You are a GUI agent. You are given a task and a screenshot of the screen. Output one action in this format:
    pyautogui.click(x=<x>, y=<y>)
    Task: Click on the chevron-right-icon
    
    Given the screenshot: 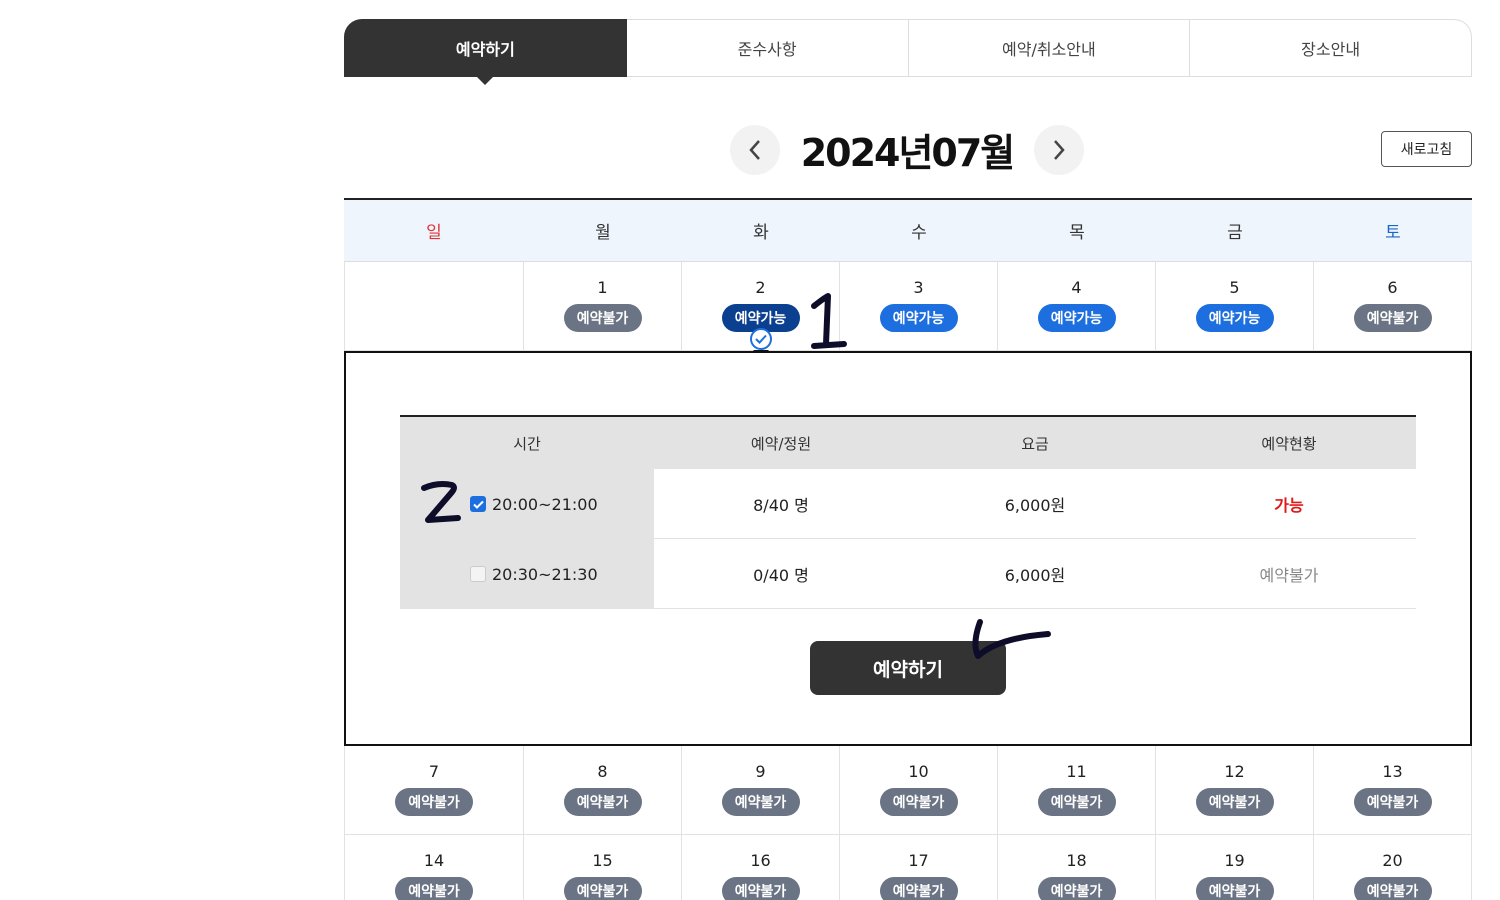 What is the action you would take?
    pyautogui.click(x=1059, y=149)
    